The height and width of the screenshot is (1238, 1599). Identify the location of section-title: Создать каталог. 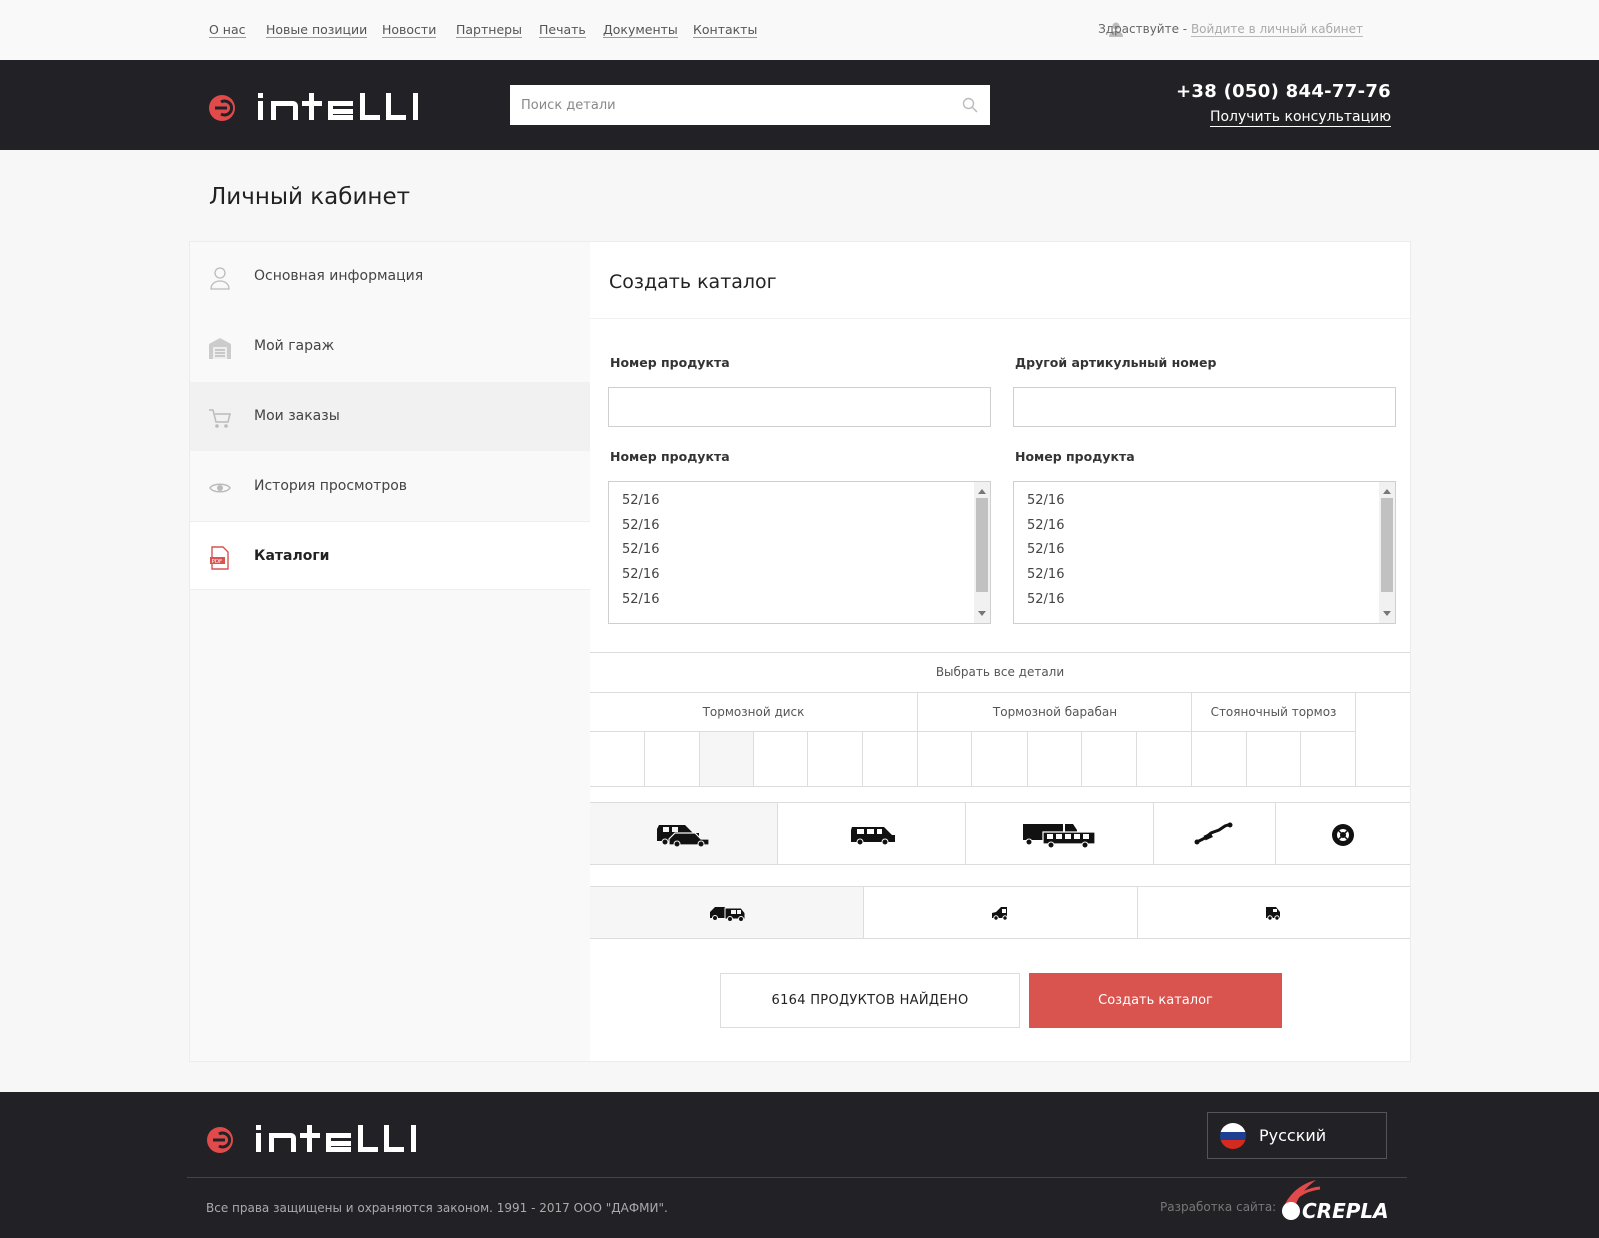
(693, 282).